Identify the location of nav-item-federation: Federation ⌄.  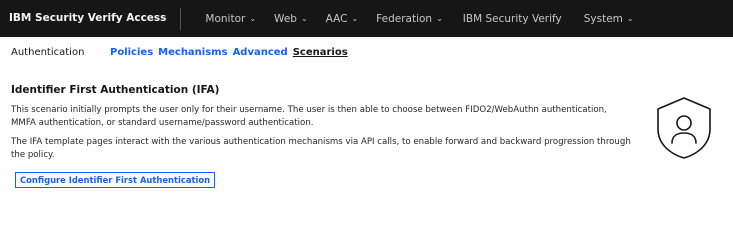
(409, 18).